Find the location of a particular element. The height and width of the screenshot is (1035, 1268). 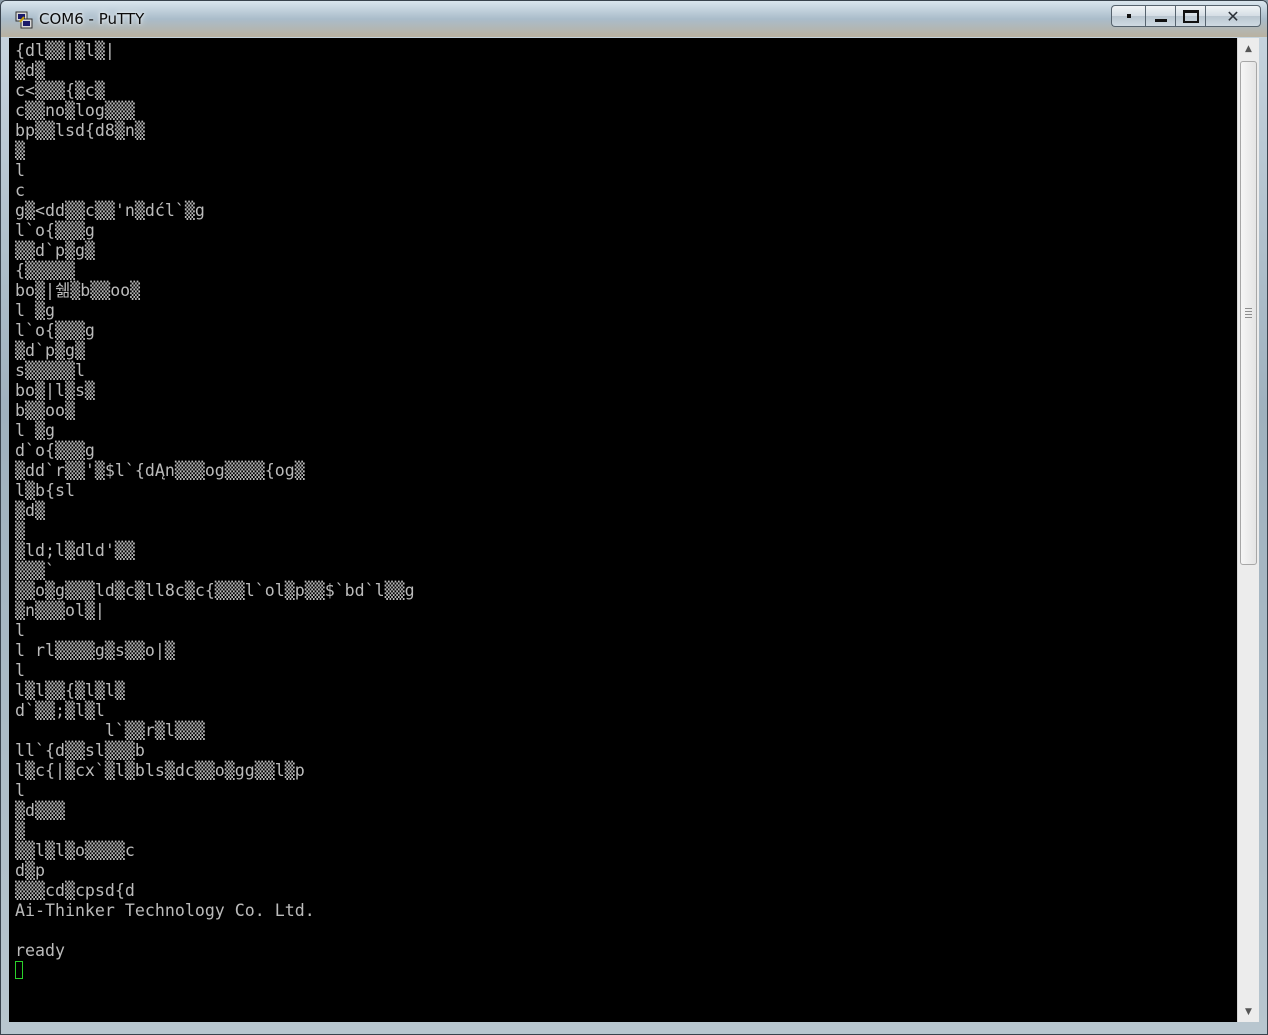

minimize-icon is located at coordinates (1160, 20).